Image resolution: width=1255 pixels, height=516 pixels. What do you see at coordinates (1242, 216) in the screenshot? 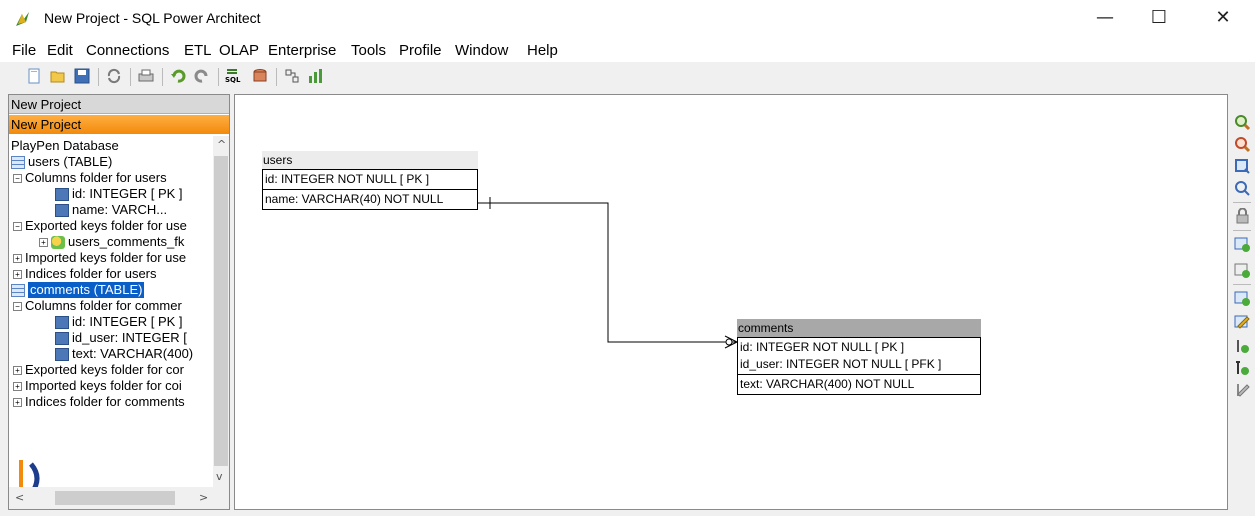
I see `select-all-icon` at bounding box center [1242, 216].